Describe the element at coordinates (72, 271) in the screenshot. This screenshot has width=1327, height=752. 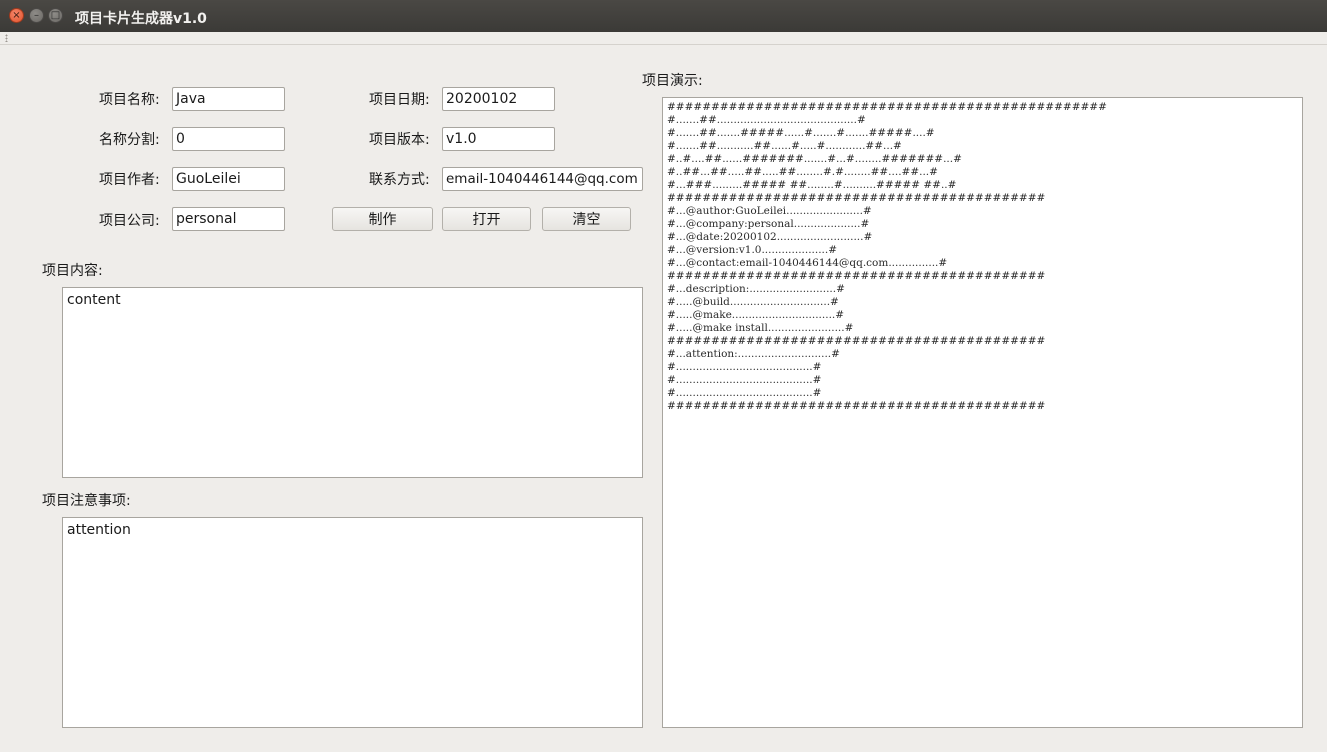
I see `project-content-label: 项目内容:` at that location.